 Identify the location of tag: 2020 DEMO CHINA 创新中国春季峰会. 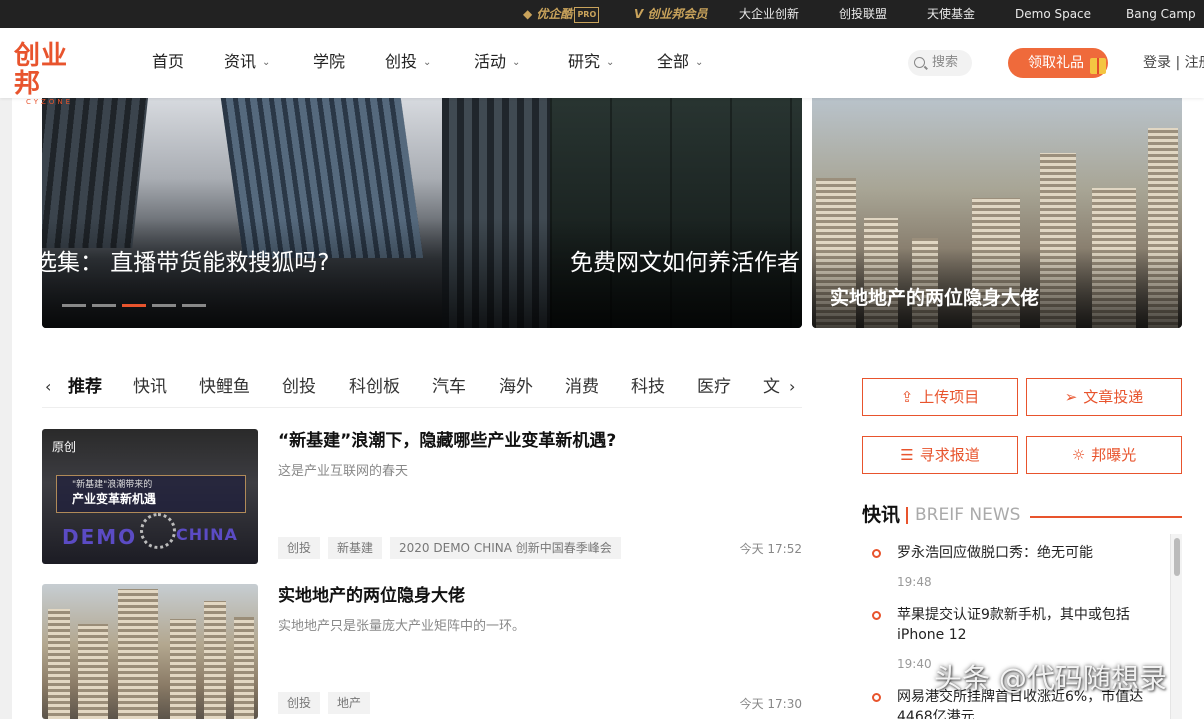
(505, 548).